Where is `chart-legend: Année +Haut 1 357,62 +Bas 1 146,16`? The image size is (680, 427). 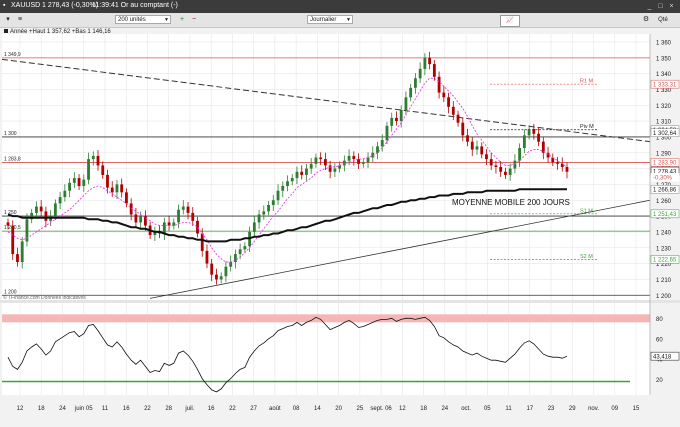
chart-legend: Année +Haut 1 357,62 +Bas 1 146,16 is located at coordinates (57, 32).